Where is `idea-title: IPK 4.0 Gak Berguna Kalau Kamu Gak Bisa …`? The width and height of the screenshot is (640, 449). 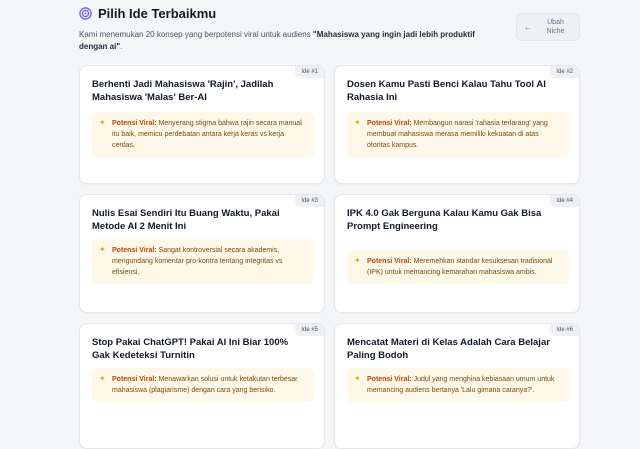
idea-title: IPK 4.0 Gak Berguna Kalau Kamu Gak Bisa … is located at coordinates (444, 220).